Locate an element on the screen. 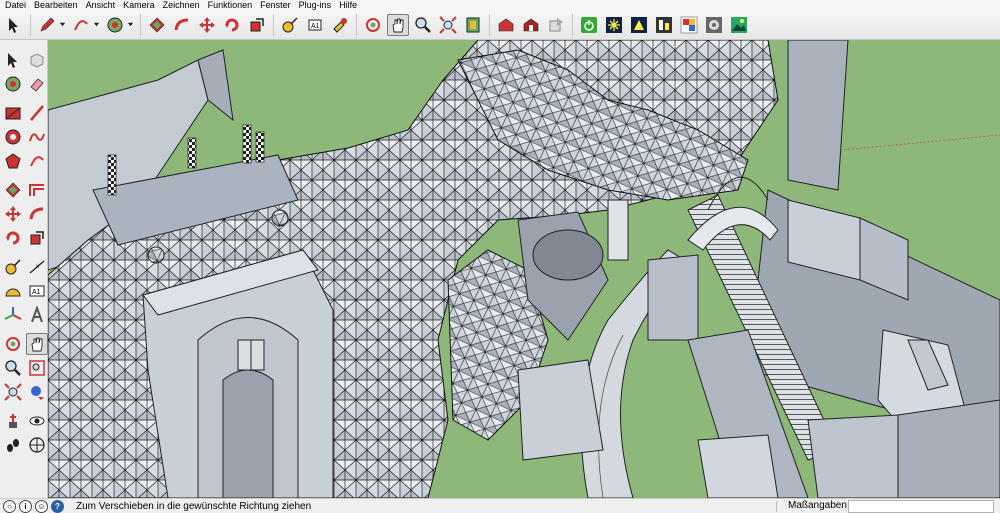 The height and width of the screenshot is (513, 1000). move-button is located at coordinates (207, 25).